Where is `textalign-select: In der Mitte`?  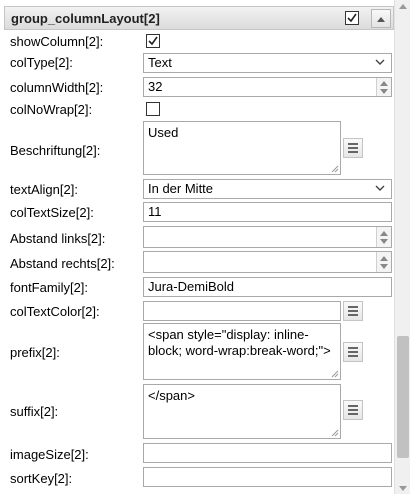 textalign-select: In der Mitte is located at coordinates (267, 189).